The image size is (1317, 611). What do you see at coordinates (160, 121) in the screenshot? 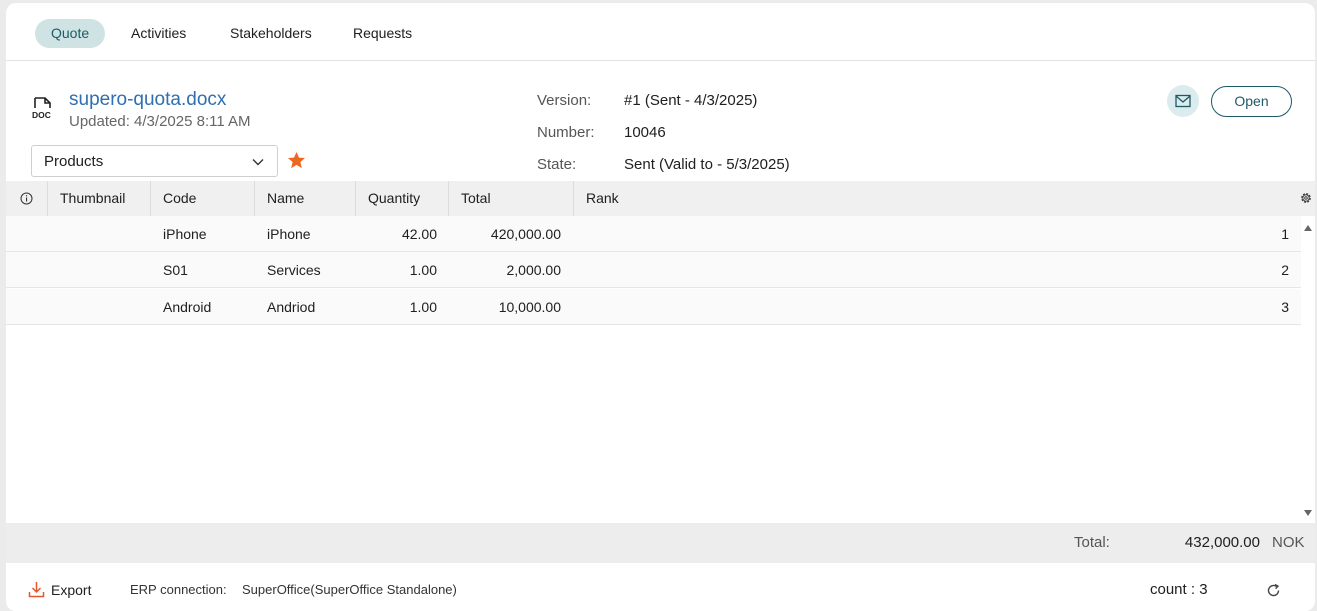
I see `document-updated: Updated: 4/3/2025 8:11 AM` at bounding box center [160, 121].